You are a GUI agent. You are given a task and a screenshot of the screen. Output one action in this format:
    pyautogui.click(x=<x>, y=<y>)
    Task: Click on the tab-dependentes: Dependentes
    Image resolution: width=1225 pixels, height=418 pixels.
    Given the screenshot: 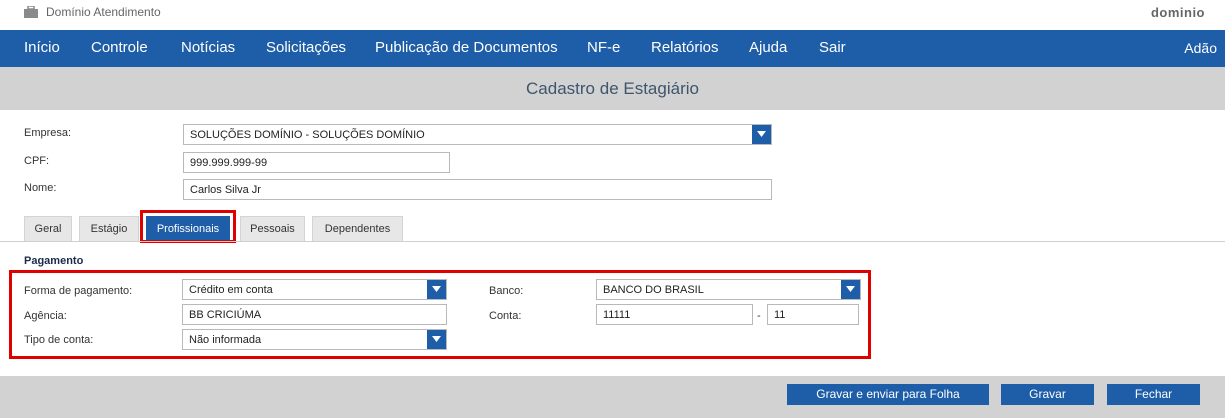 What is the action you would take?
    pyautogui.click(x=357, y=228)
    